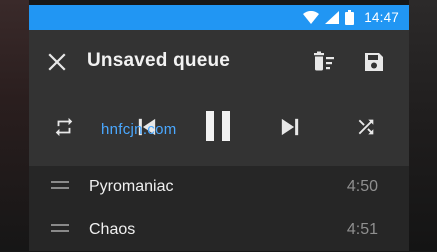 The height and width of the screenshot is (252, 437). I want to click on save-icon, so click(374, 62).